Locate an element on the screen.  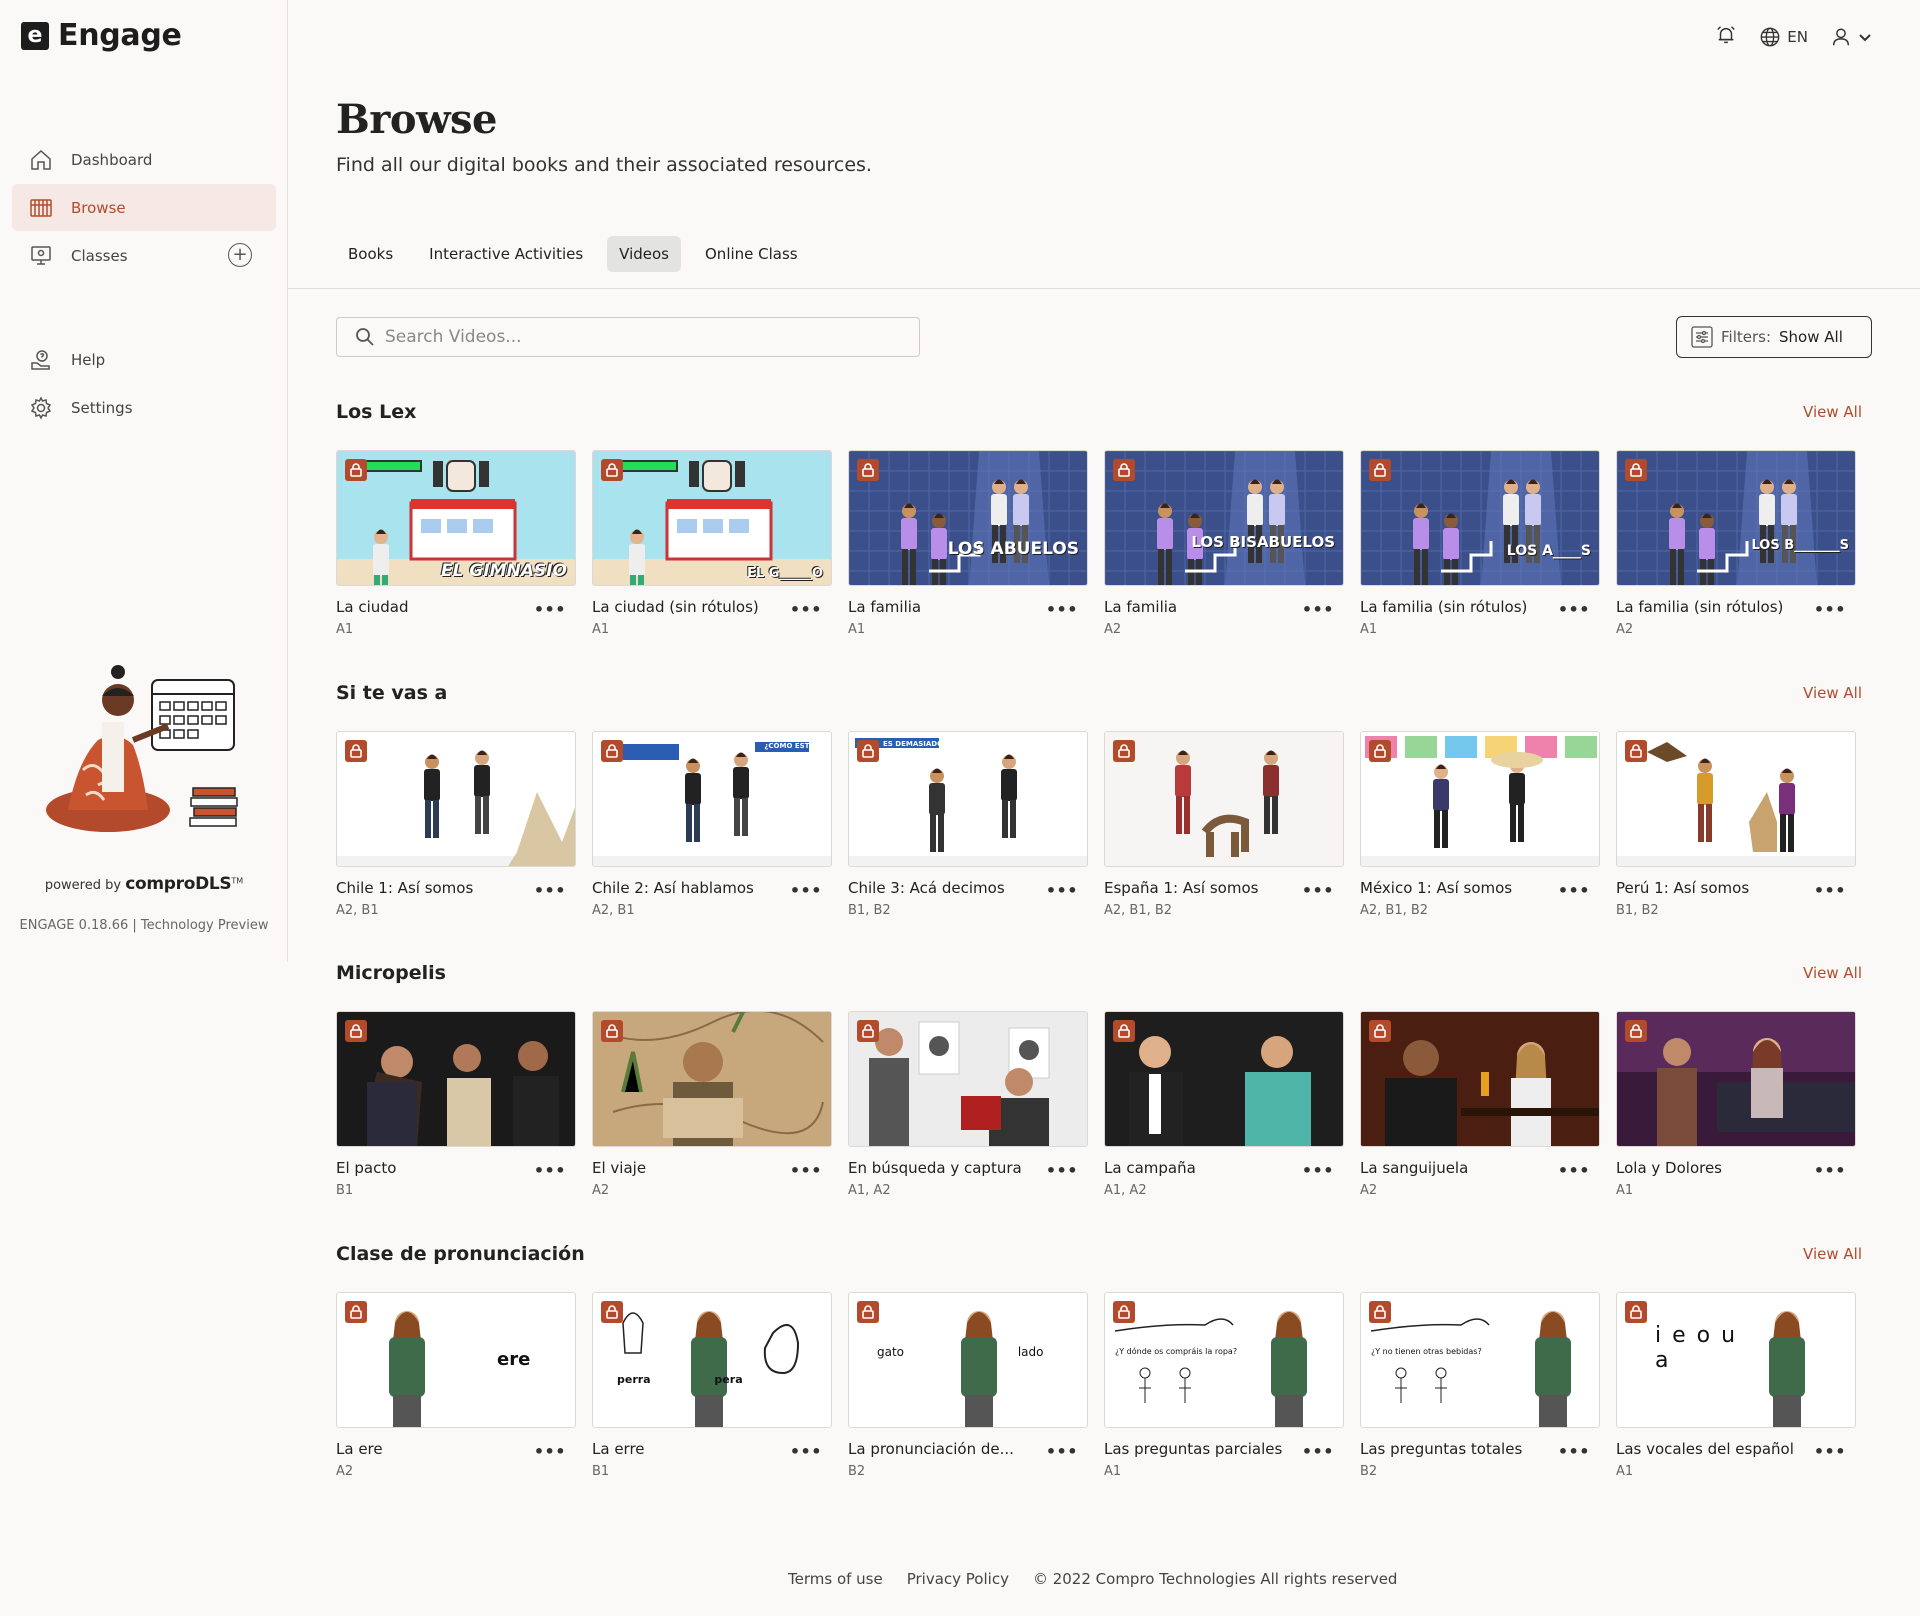
video-level: A2 is located at coordinates (601, 1190).